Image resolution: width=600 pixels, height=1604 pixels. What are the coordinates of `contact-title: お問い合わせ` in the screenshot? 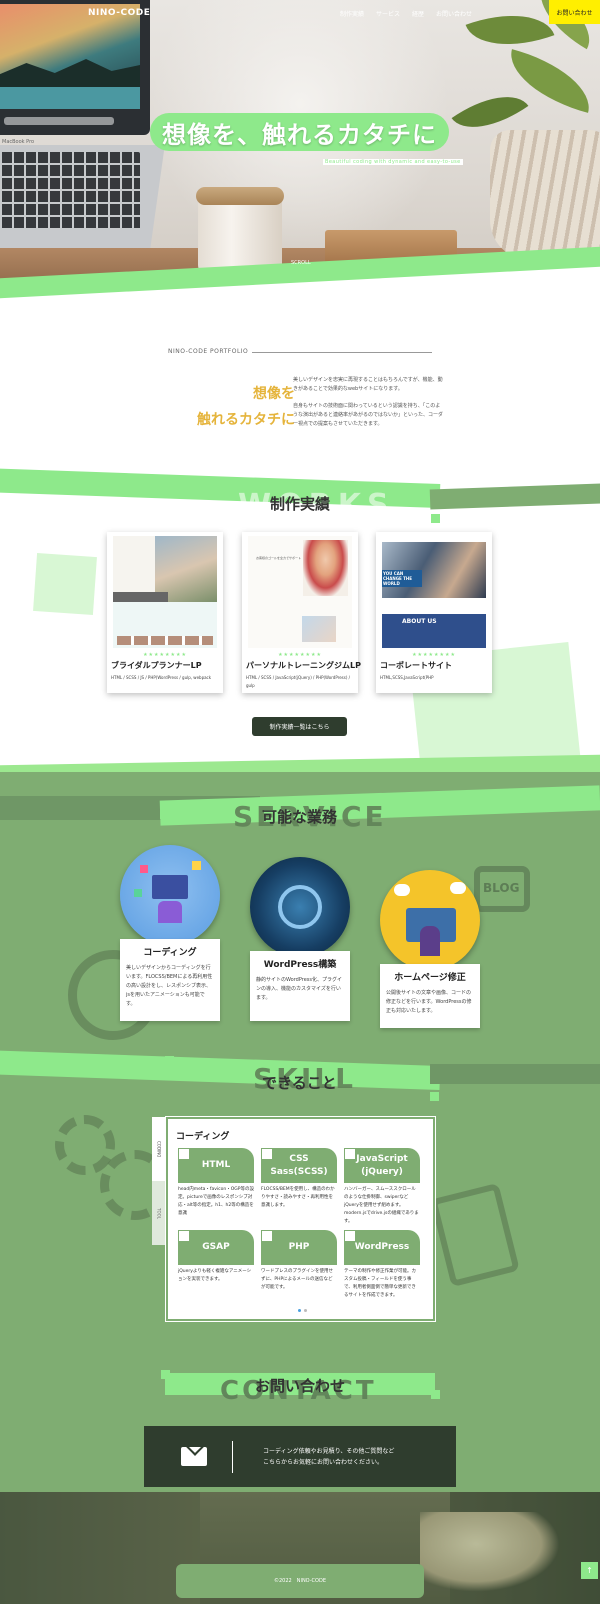 It's located at (300, 1386).